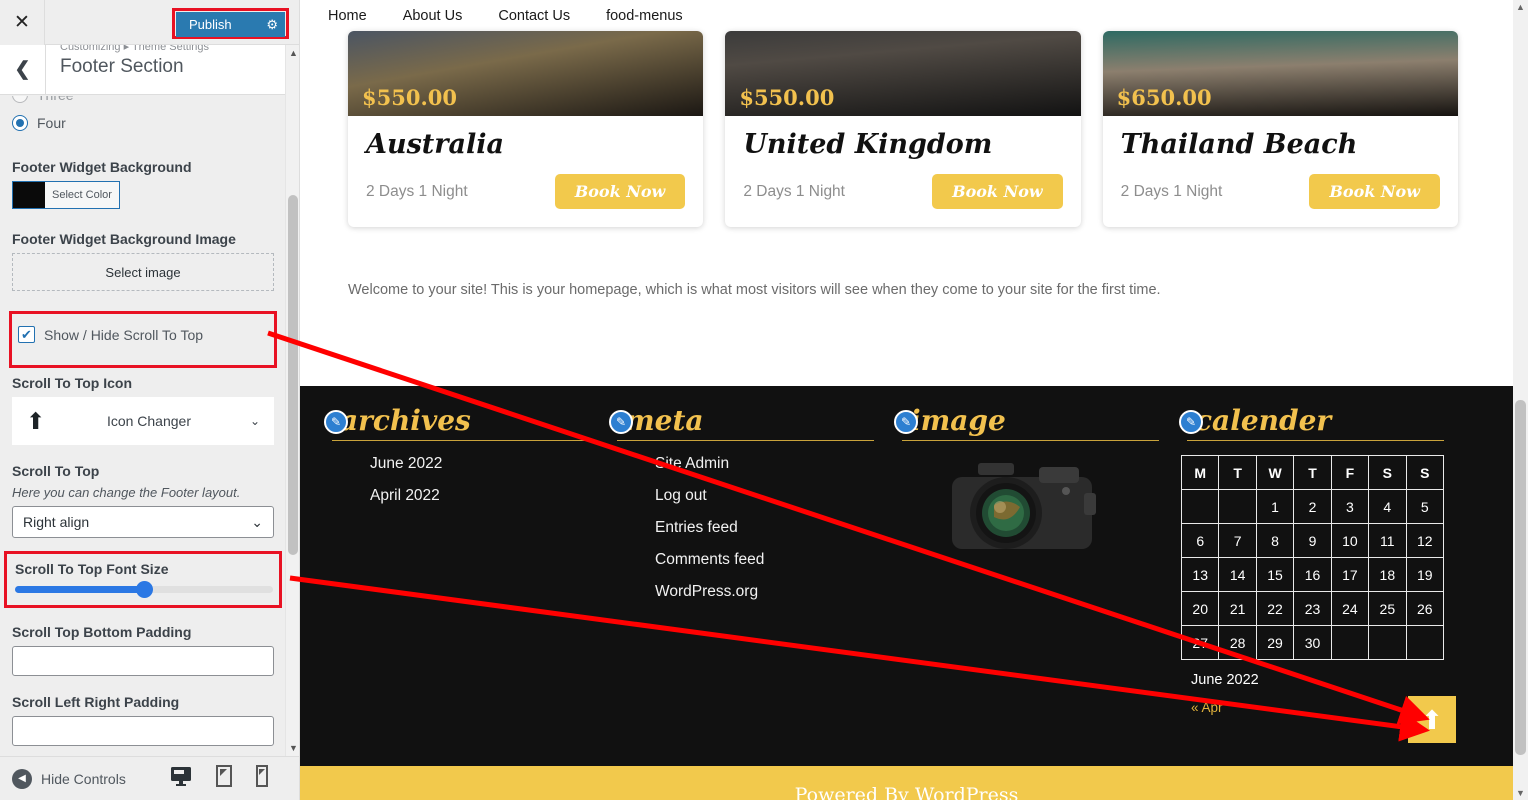  I want to click on calendar-week-row: 6 7 8 9 10 11 12, so click(1312, 540).